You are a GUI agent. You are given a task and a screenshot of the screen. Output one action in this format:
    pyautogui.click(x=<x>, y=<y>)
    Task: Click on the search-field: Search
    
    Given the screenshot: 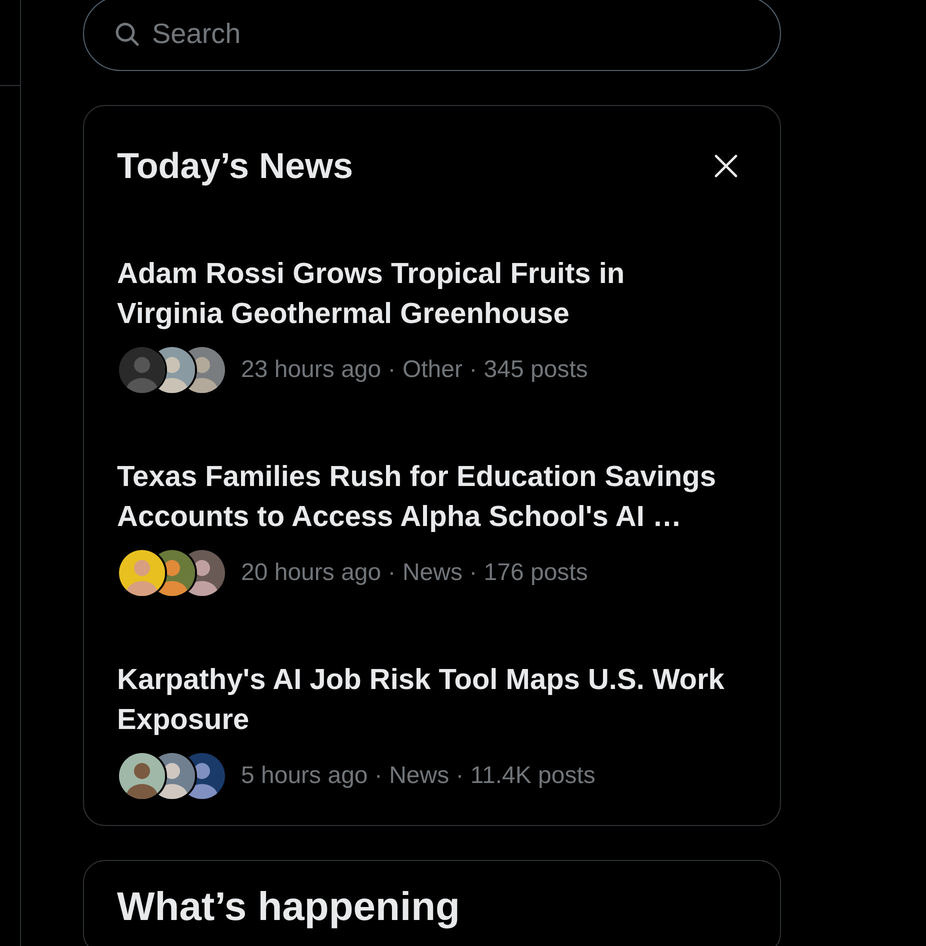 What is the action you would take?
    pyautogui.click(x=432, y=35)
    